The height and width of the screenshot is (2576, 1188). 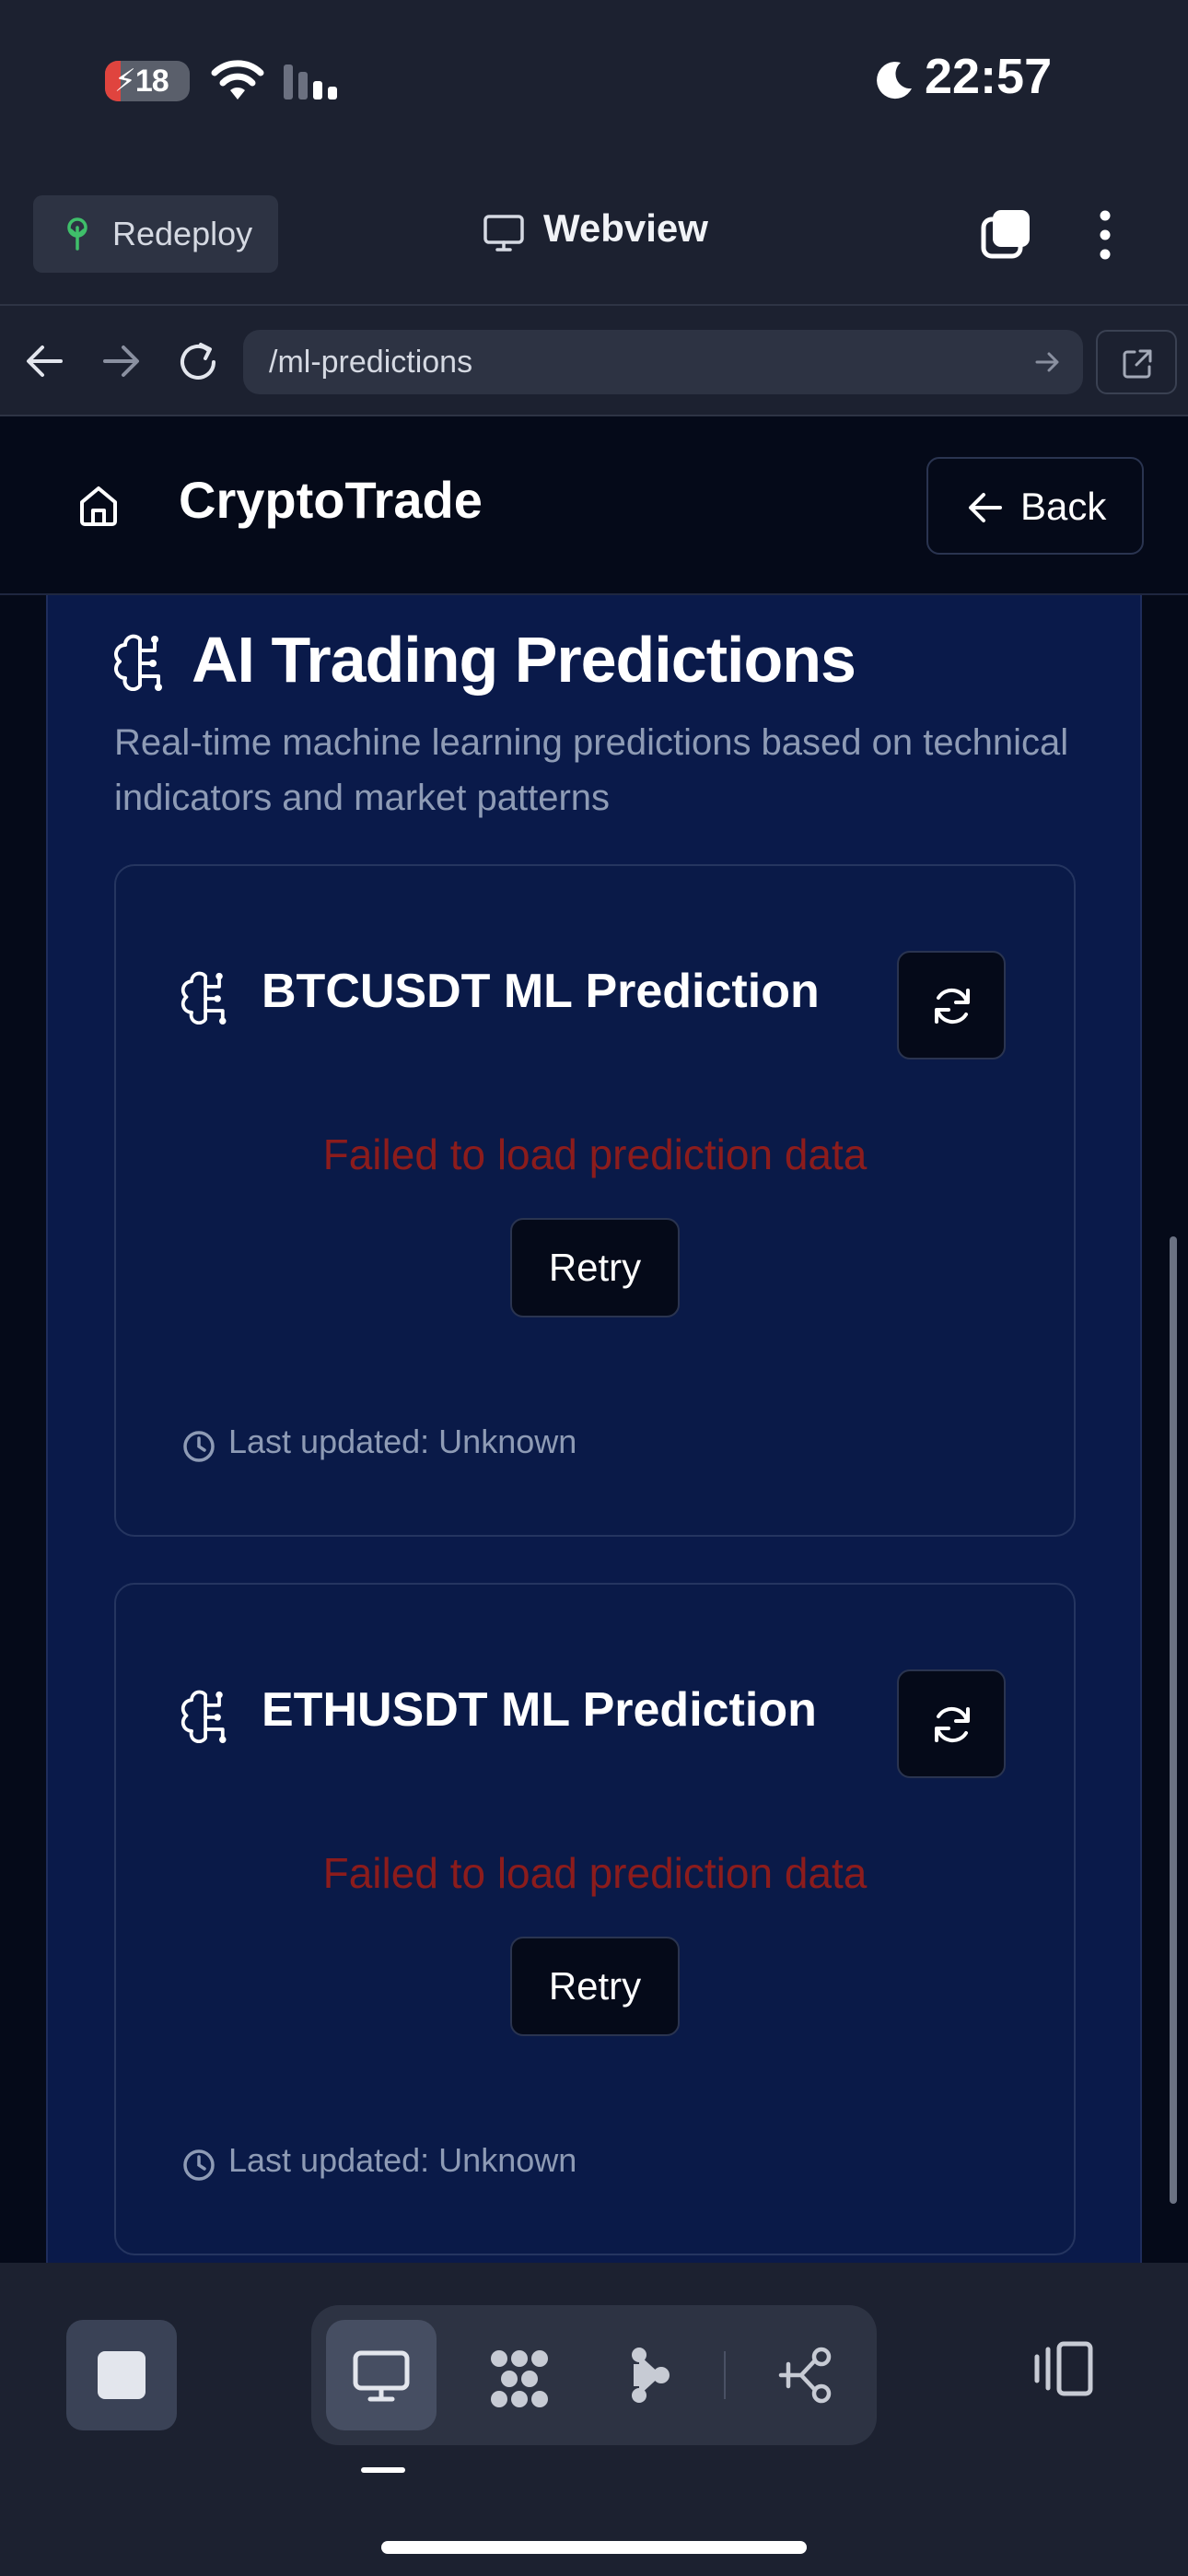 I want to click on moon-icon, so click(x=894, y=81).